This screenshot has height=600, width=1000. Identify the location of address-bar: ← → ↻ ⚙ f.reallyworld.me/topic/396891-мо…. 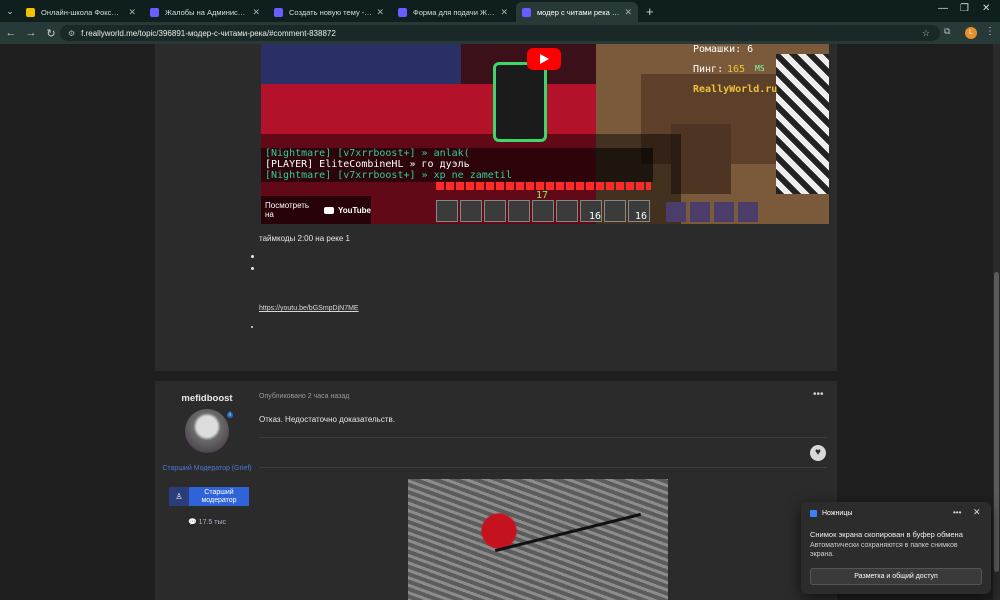
(500, 33).